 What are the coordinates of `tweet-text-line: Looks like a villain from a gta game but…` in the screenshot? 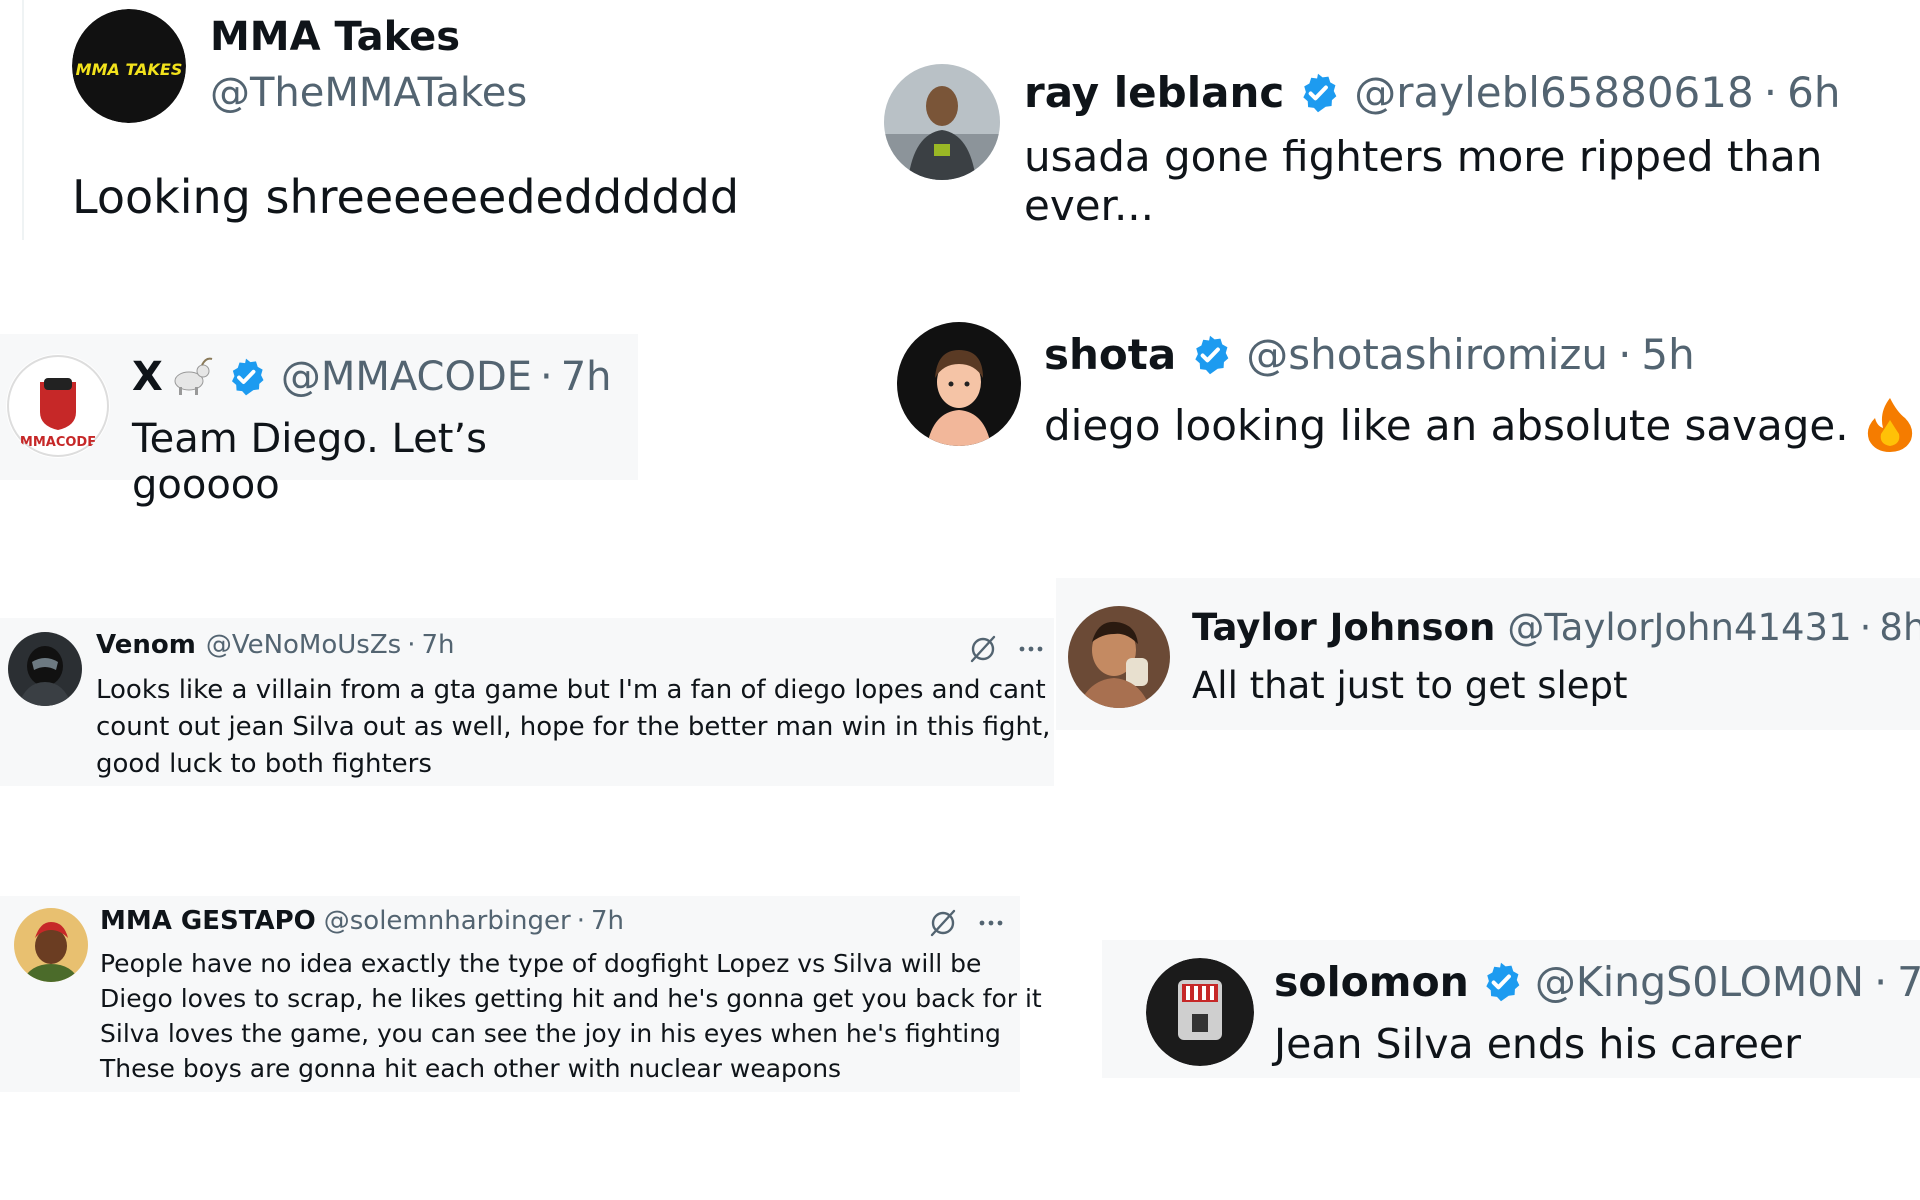 It's located at (571, 690).